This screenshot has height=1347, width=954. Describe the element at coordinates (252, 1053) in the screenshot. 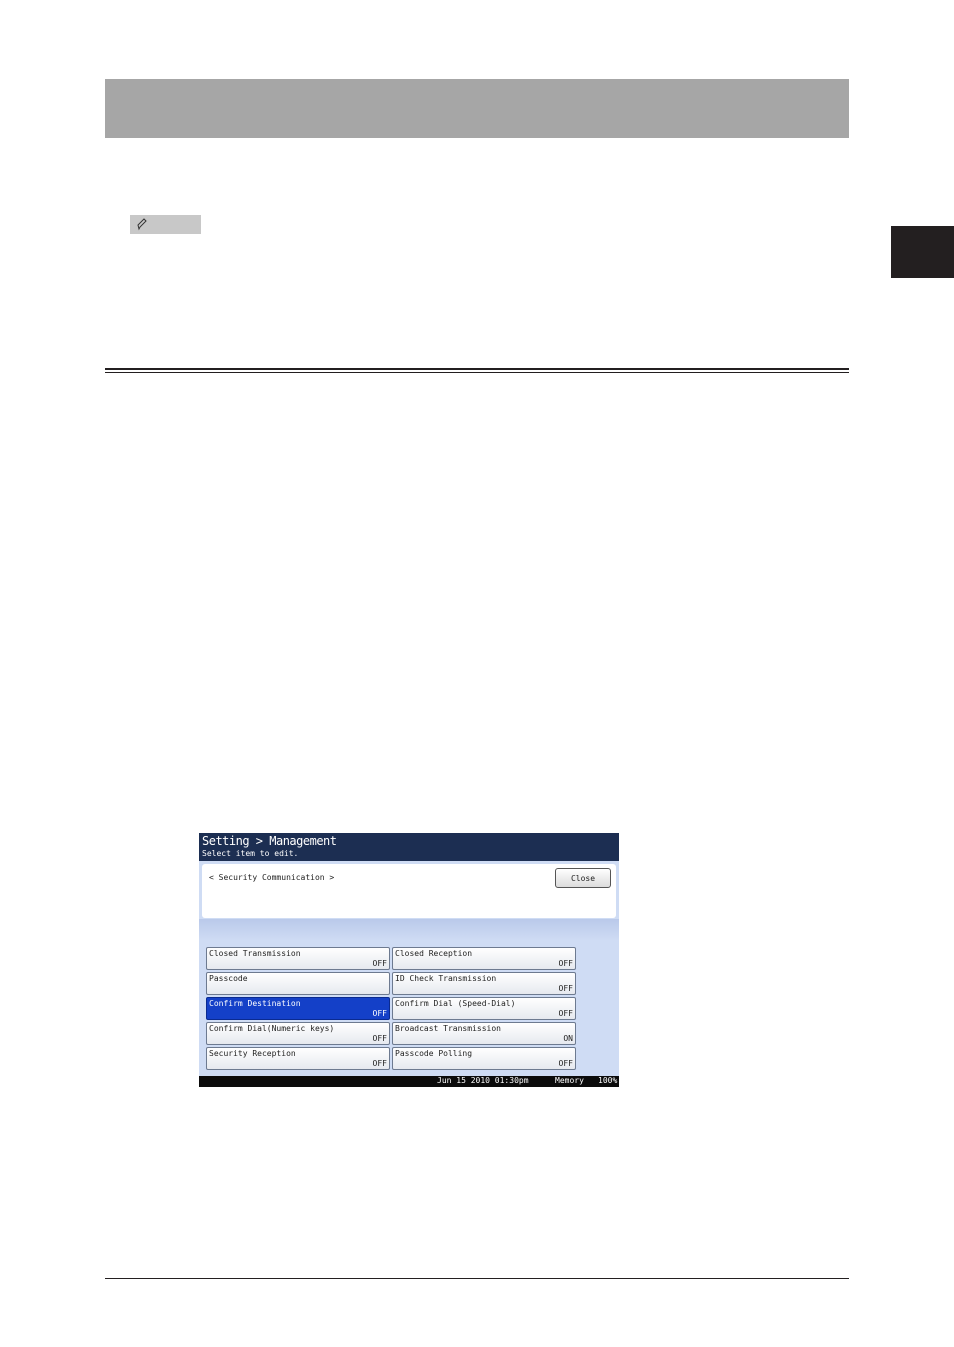

I see `option-name: Security Reception` at that location.